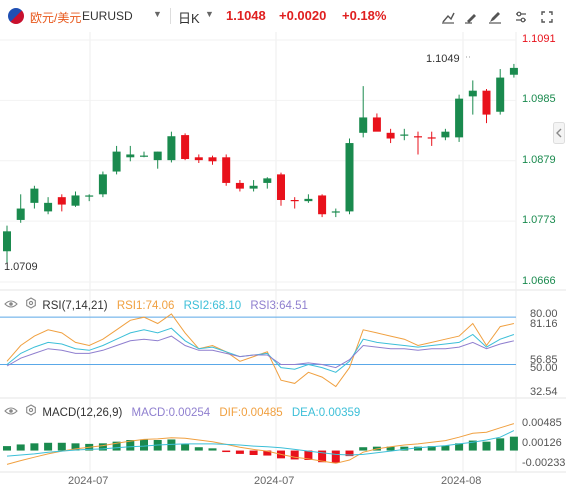  Describe the element at coordinates (196, 306) in the screenshot. I see `rsi2-legend-name: RSI2` at that location.